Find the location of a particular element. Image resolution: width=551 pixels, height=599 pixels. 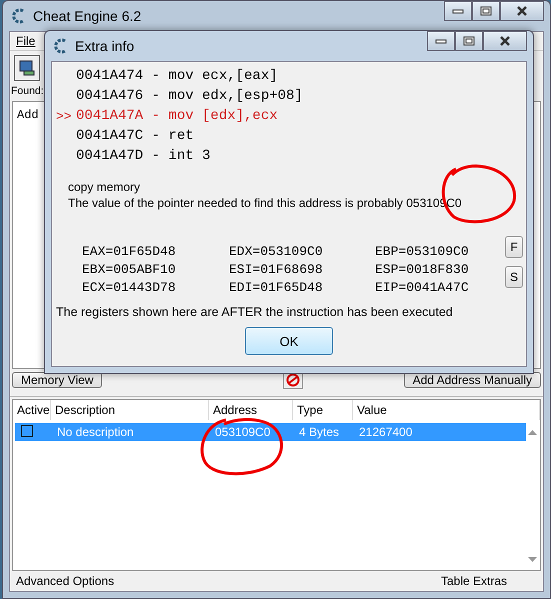

column-header: Active is located at coordinates (32, 410).